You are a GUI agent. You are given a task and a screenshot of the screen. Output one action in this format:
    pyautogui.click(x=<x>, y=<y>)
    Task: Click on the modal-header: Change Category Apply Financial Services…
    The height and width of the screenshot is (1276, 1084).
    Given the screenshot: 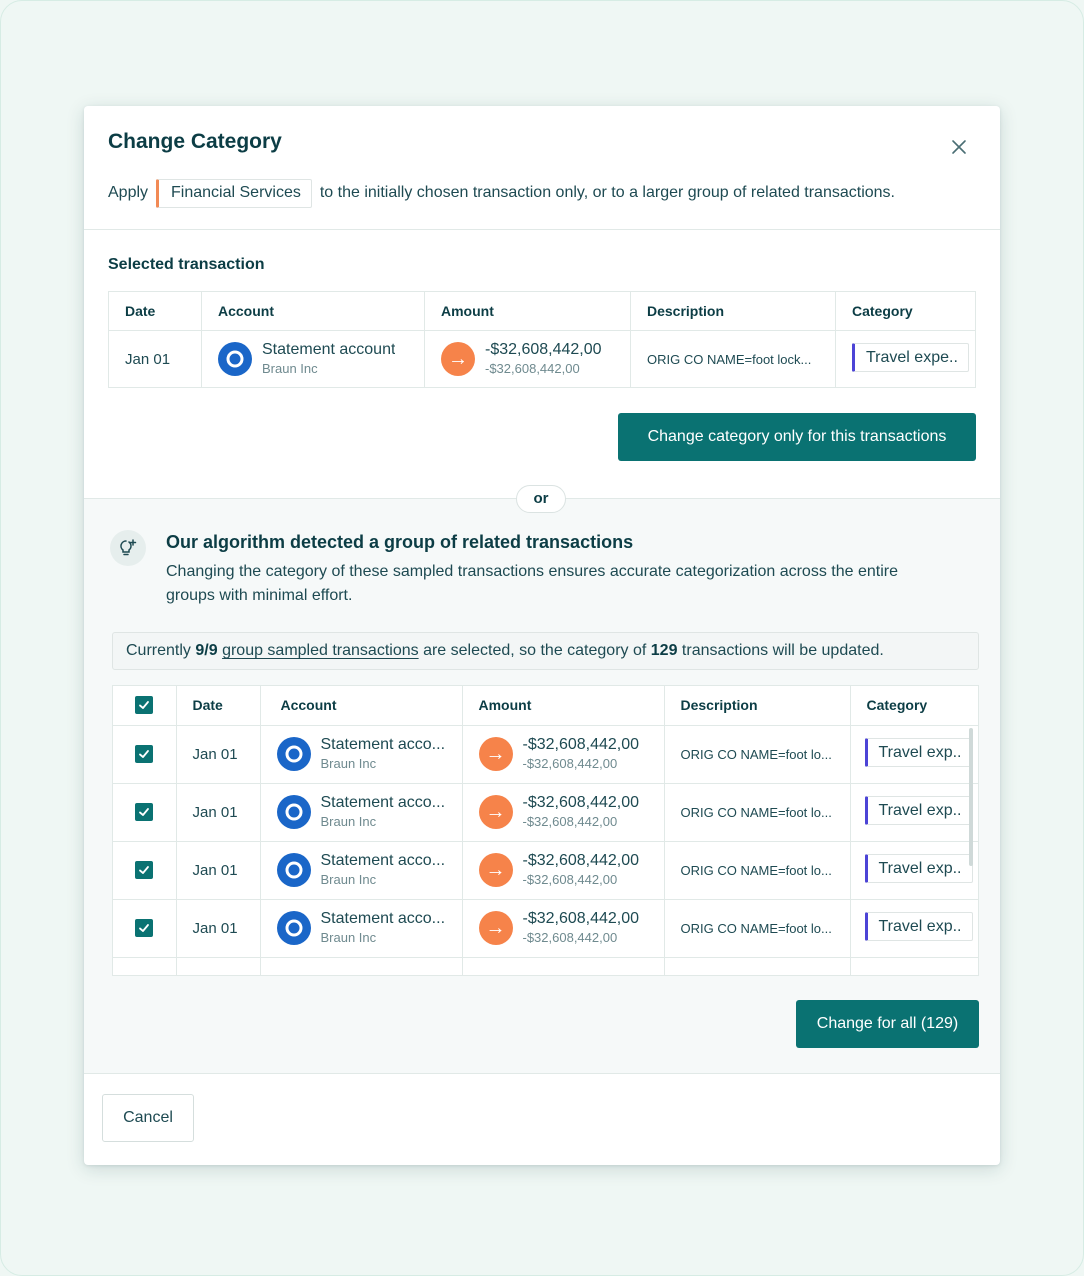 What is the action you would take?
    pyautogui.click(x=542, y=168)
    